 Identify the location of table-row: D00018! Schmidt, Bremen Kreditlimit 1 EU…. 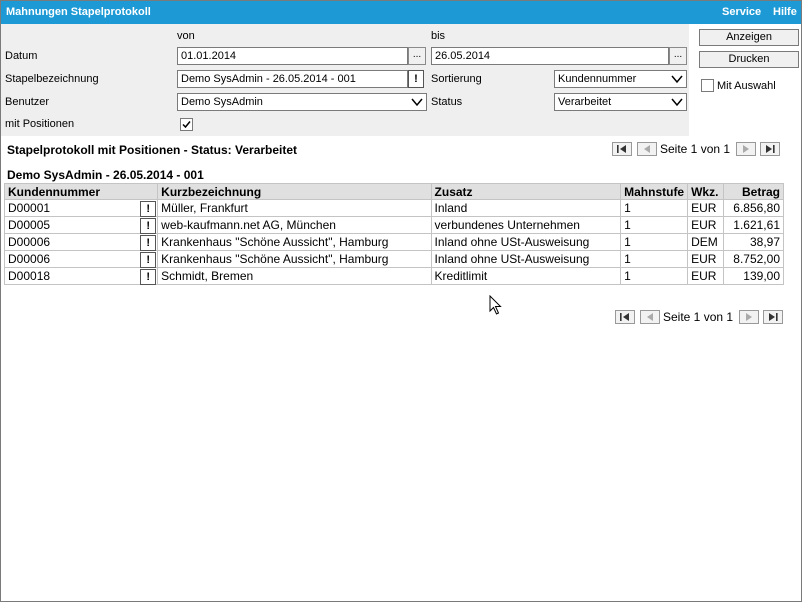
(393, 276).